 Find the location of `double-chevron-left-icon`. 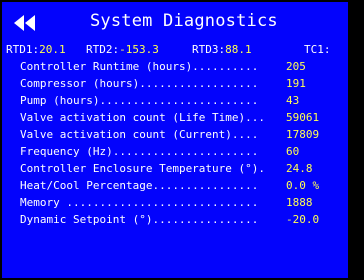

double-chevron-left-icon is located at coordinates (24, 23).